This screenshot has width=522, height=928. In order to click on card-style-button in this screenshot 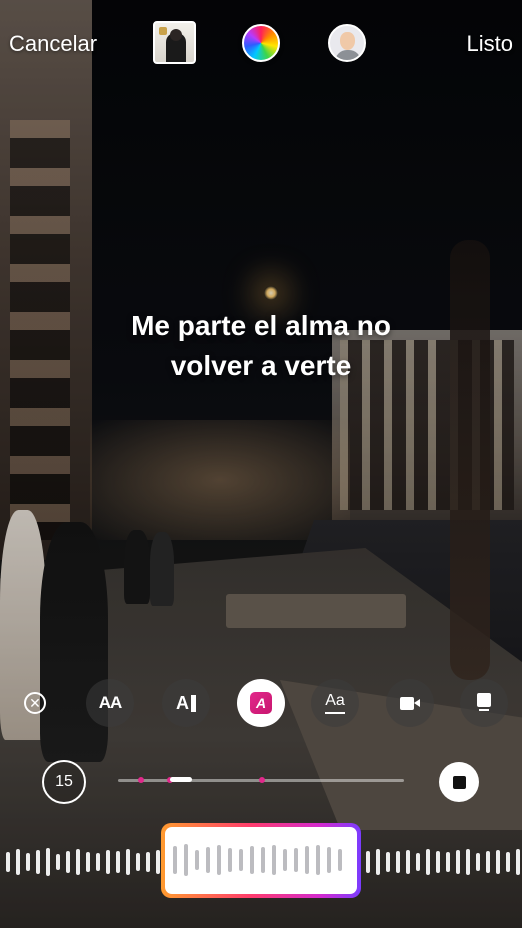, I will do `click(484, 703)`.